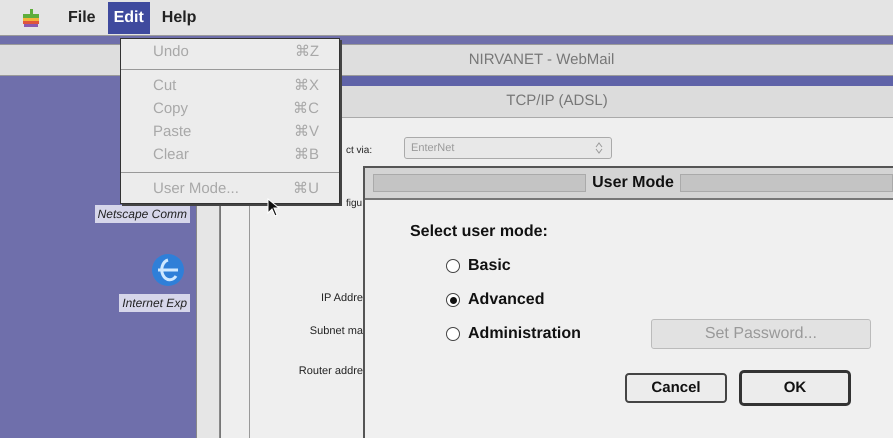 This screenshot has width=893, height=438. I want to click on mouse-pointer-icon, so click(274, 208).